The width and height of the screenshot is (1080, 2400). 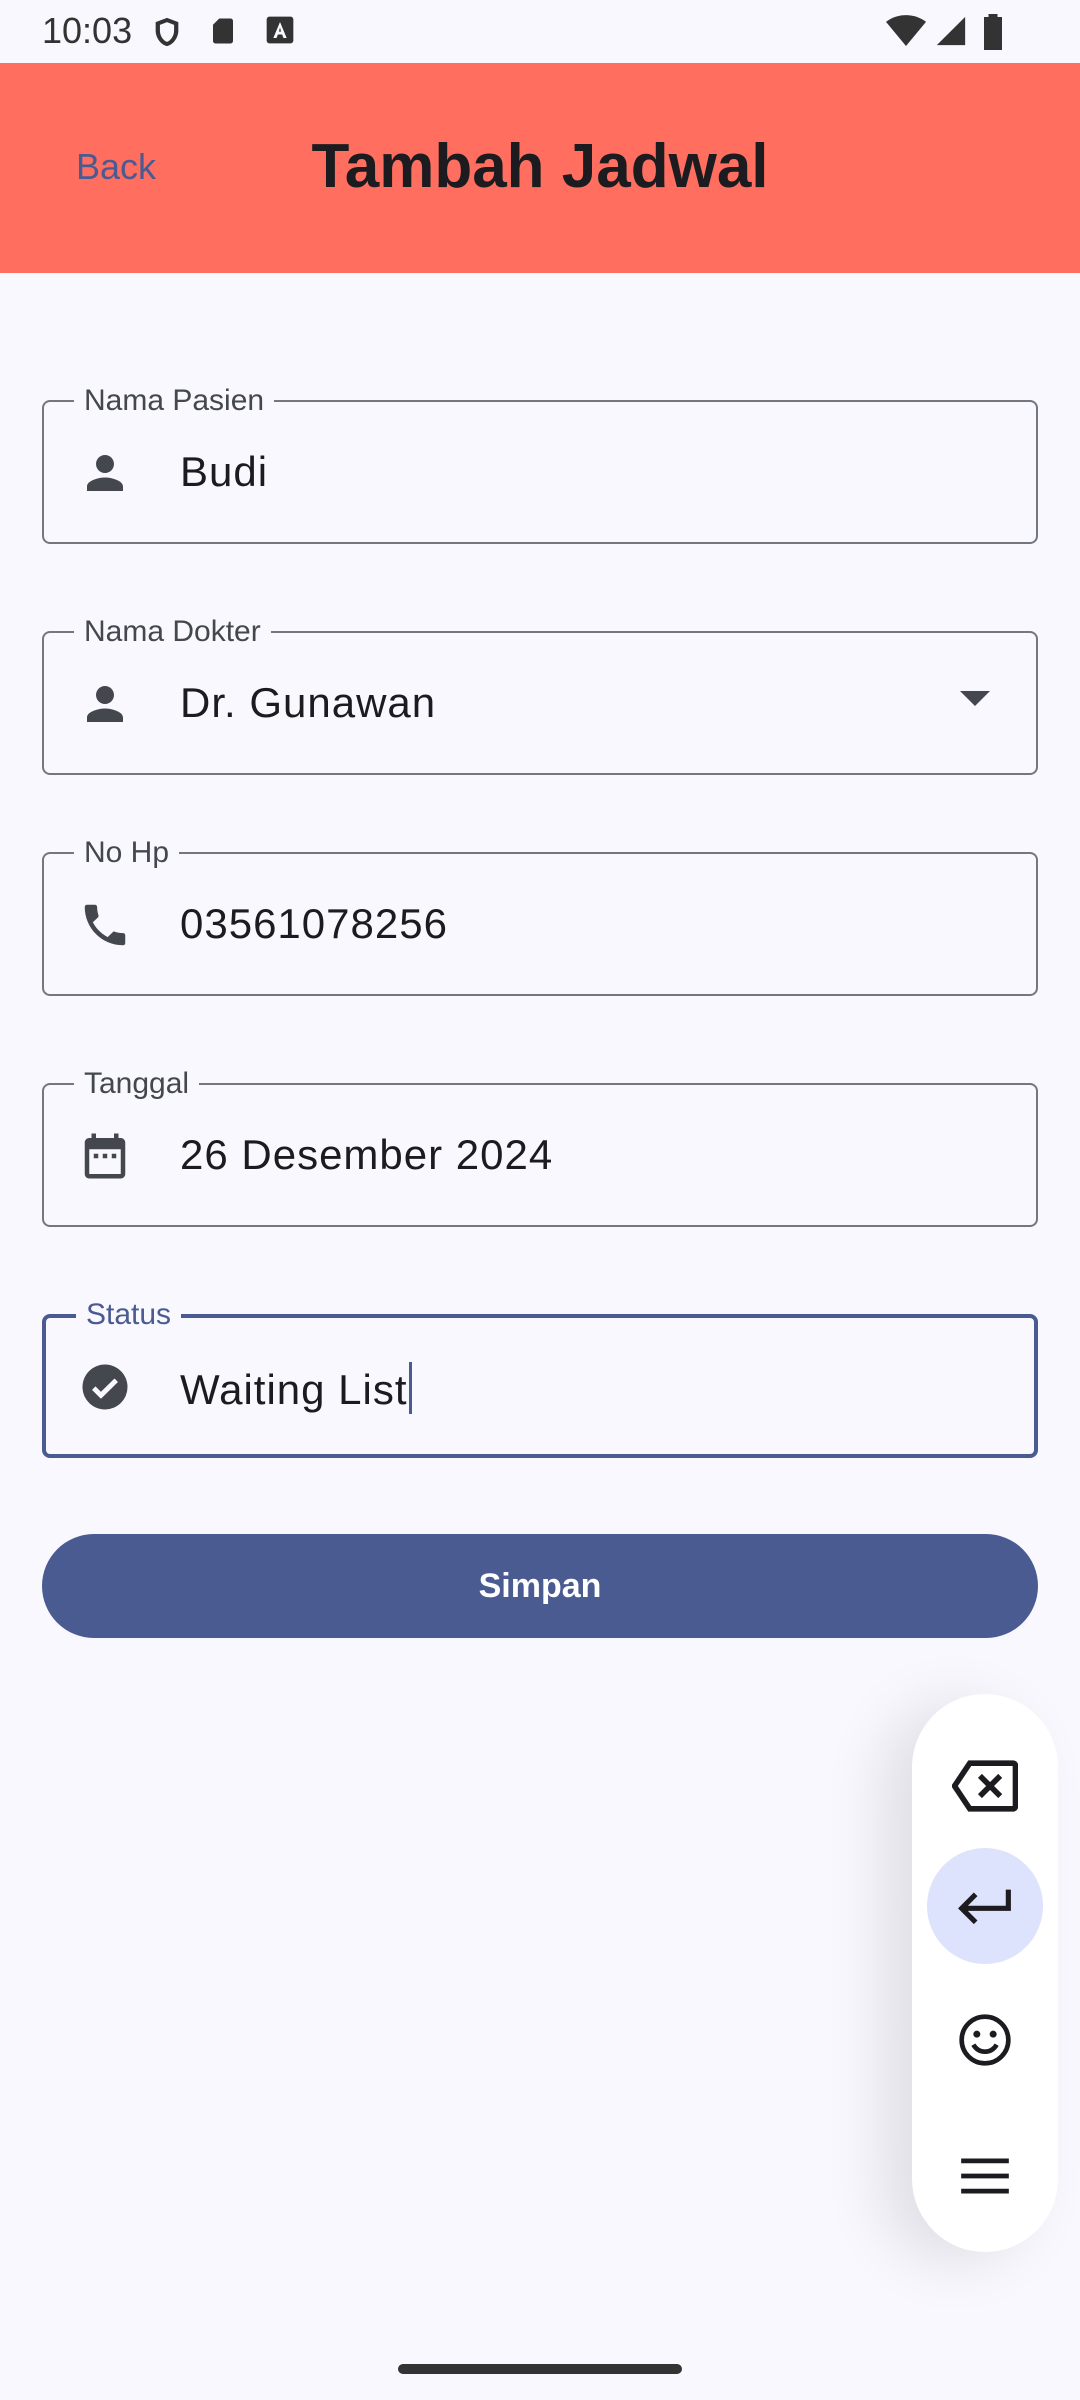 I want to click on home-indicator, so click(x=540, y=2369).